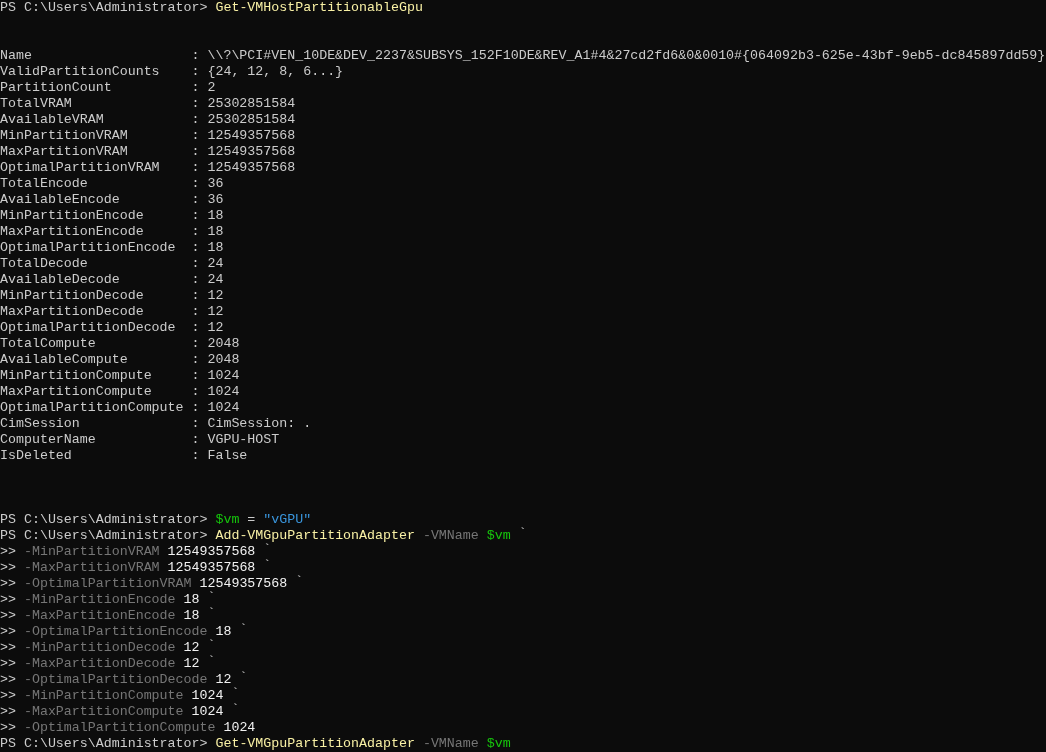 This screenshot has width=1046, height=752. I want to click on parameter-text: -MinPartitionDecode, so click(99, 648).